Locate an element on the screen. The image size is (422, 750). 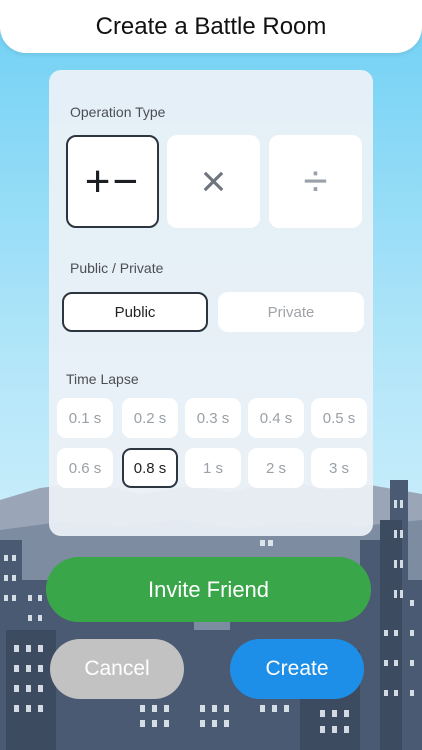
operation-option-add-subtract: +− is located at coordinates (112, 181).